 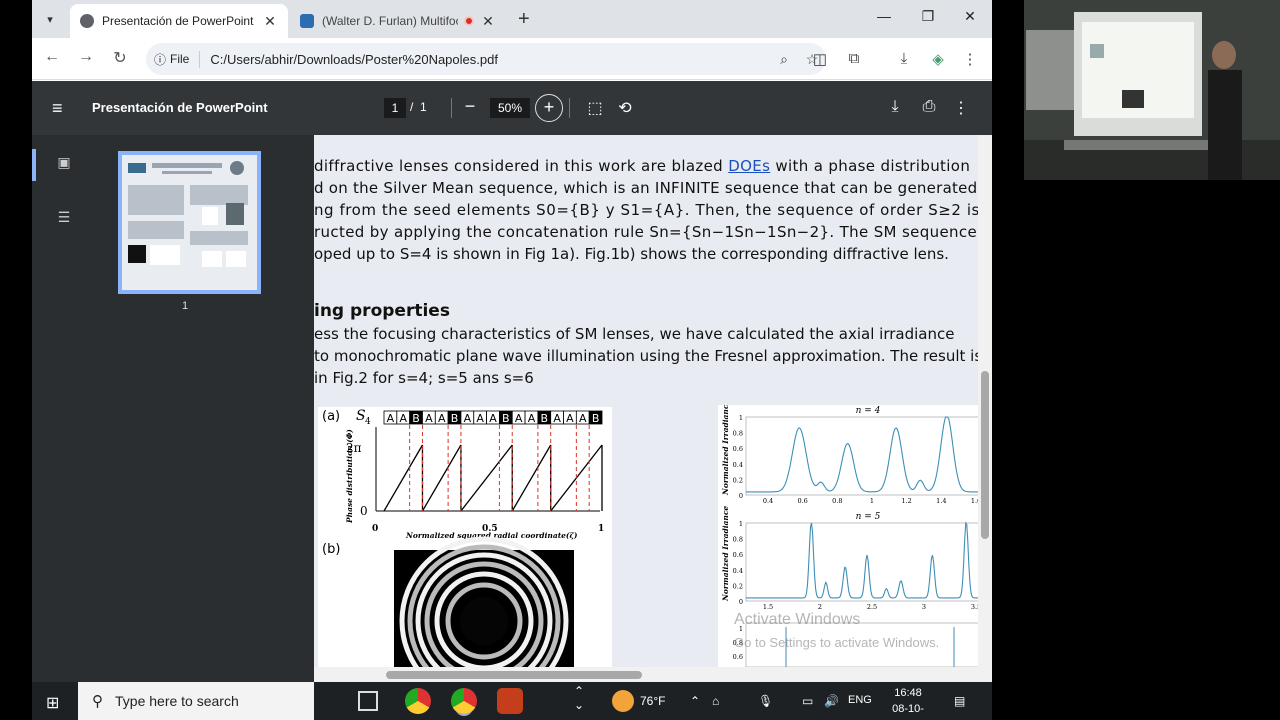 I want to click on divider, so click(x=451, y=108).